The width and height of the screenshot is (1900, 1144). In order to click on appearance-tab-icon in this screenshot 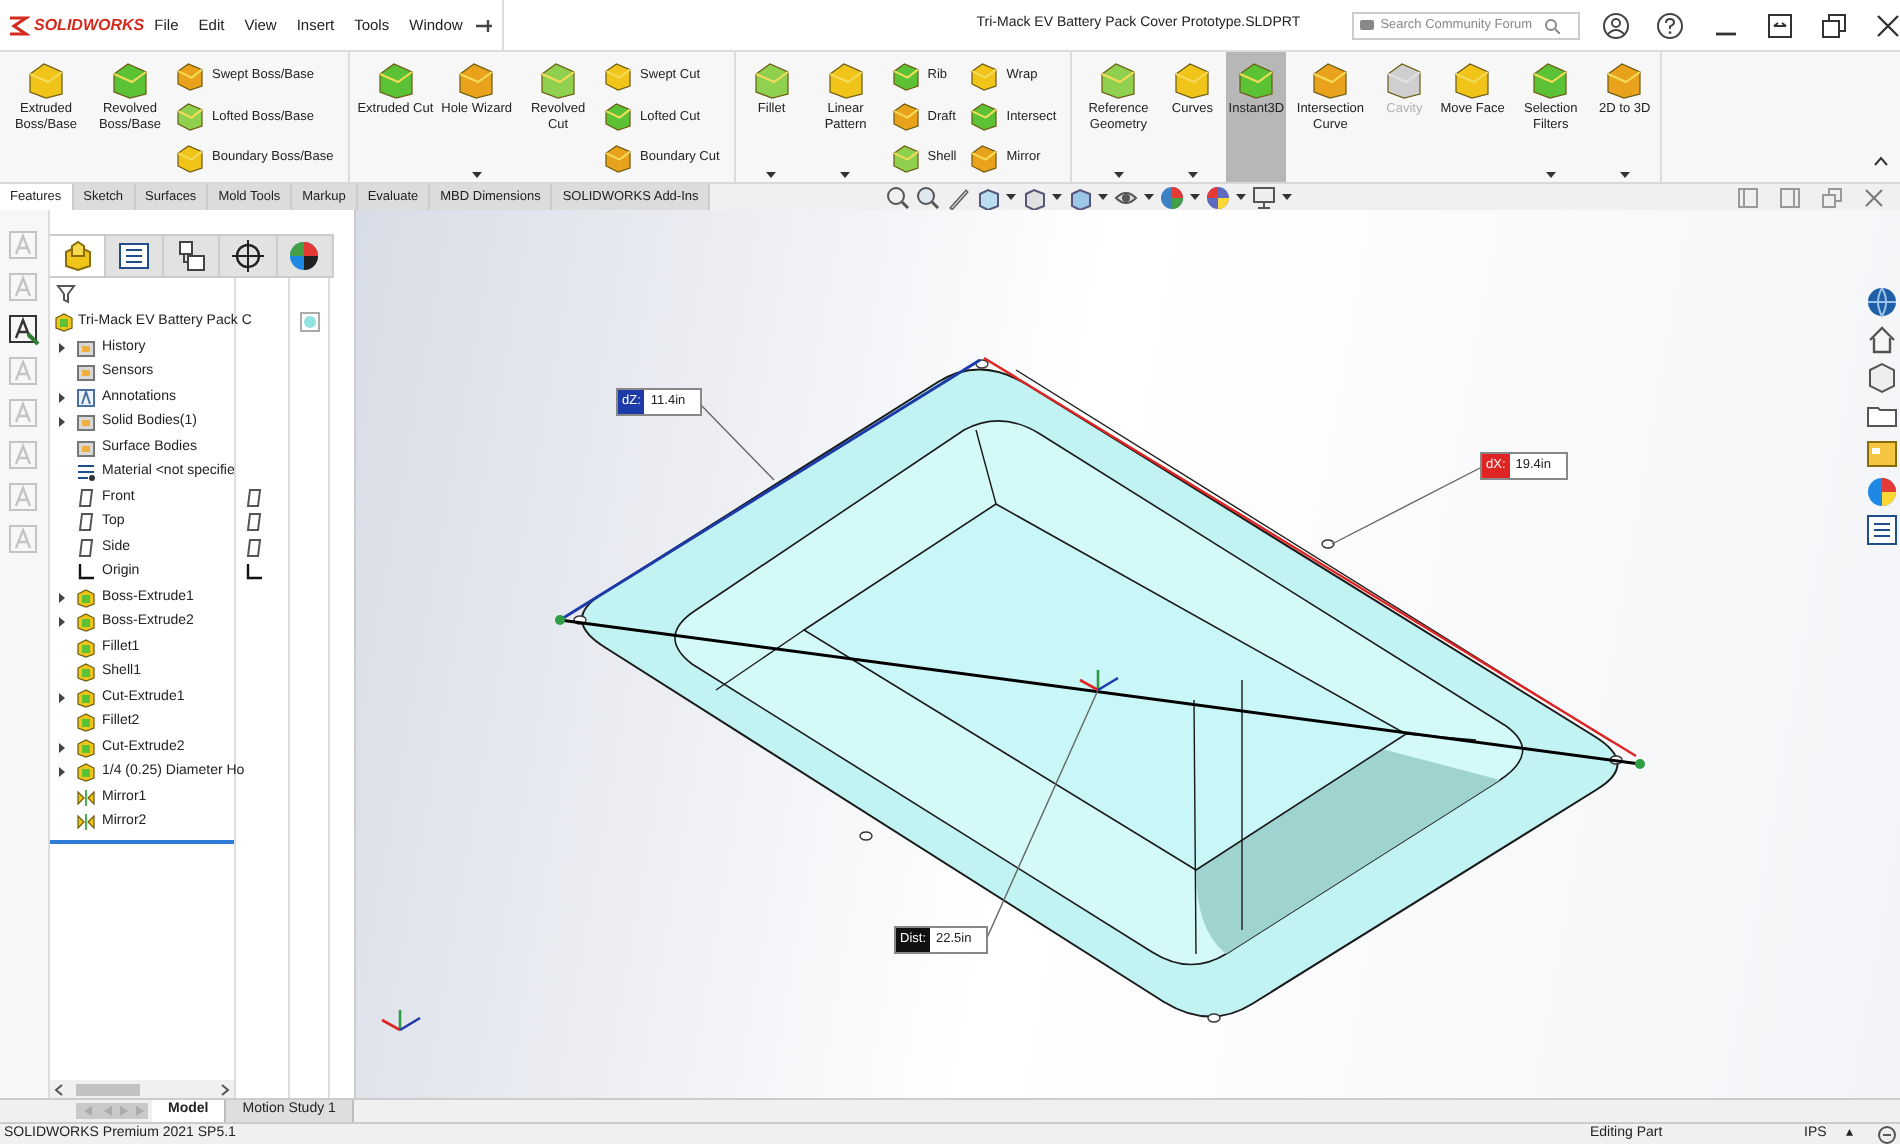, I will do `click(304, 256)`.